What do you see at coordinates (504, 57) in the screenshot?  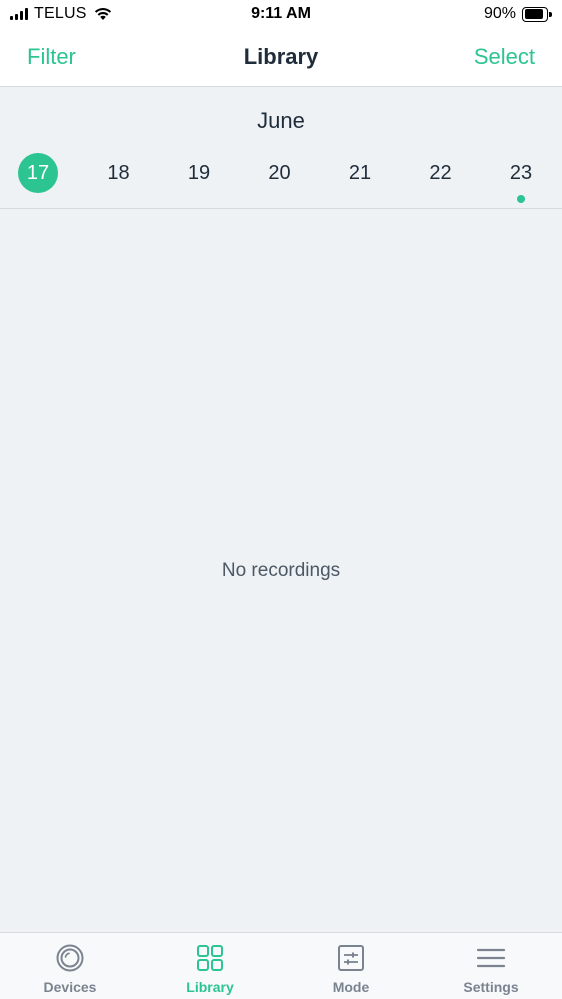 I see `select-button: Select` at bounding box center [504, 57].